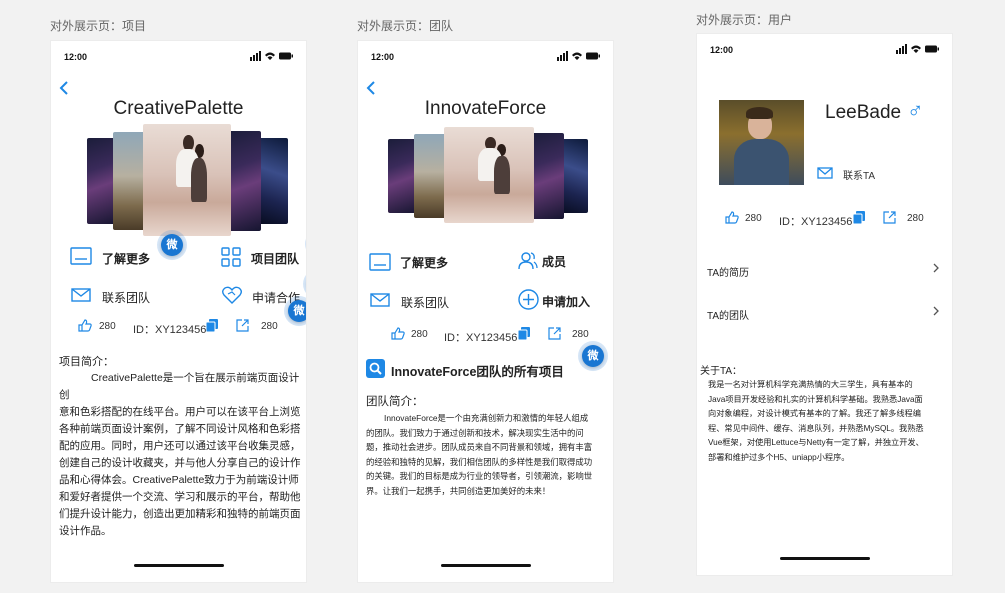 The image size is (1005, 593). Describe the element at coordinates (528, 261) in the screenshot. I see `members-icon` at that location.